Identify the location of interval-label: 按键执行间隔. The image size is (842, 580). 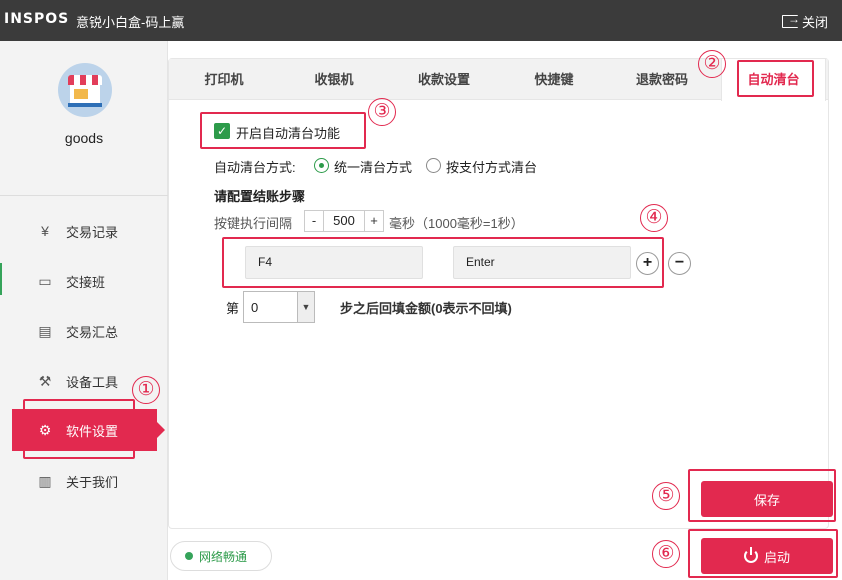
(253, 223).